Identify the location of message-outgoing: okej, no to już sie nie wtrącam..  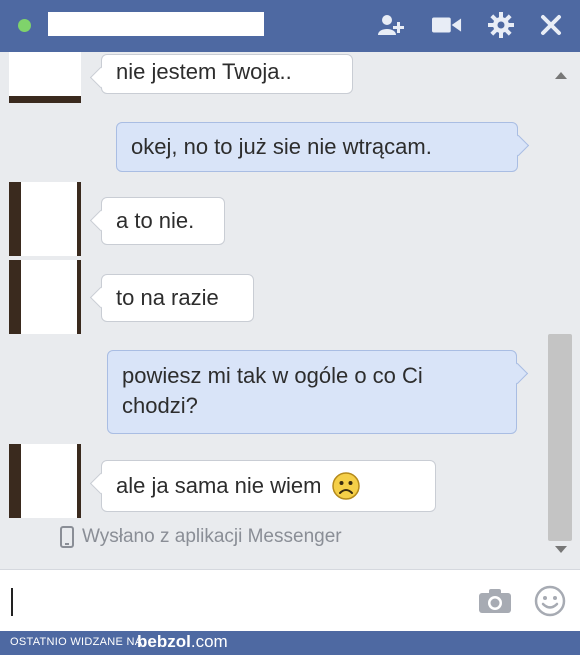
(317, 147).